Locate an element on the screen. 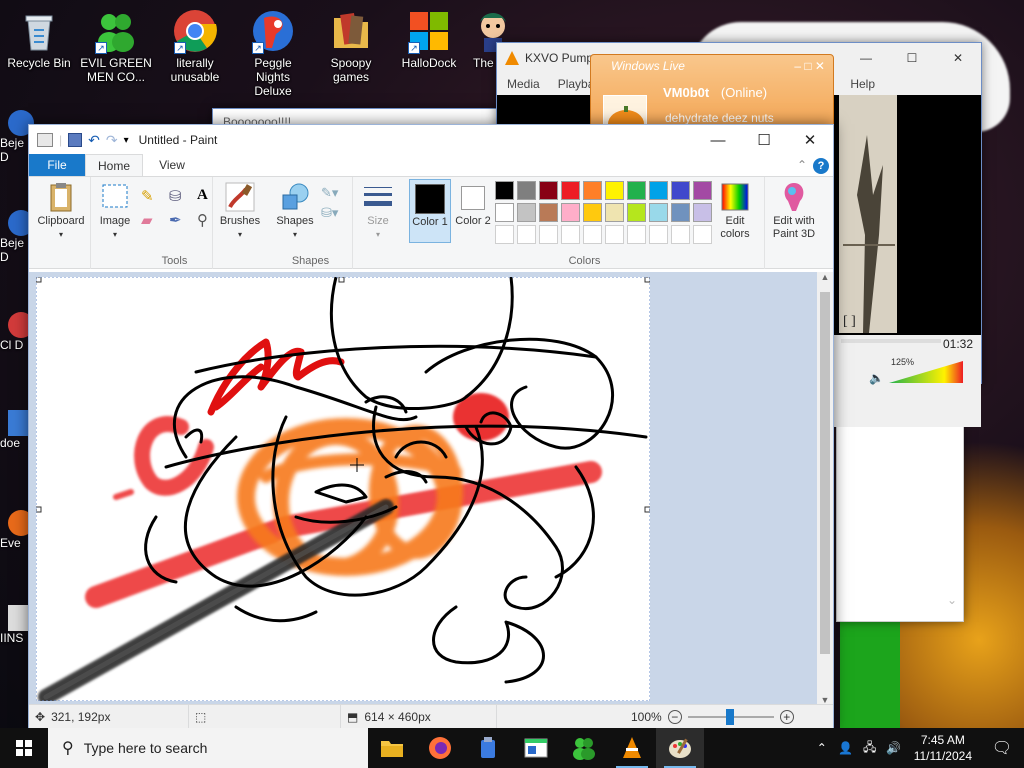 Image resolution: width=1024 pixels, height=768 pixels. desktop-icon-chrome: ↗ literally unusable is located at coordinates (195, 46).